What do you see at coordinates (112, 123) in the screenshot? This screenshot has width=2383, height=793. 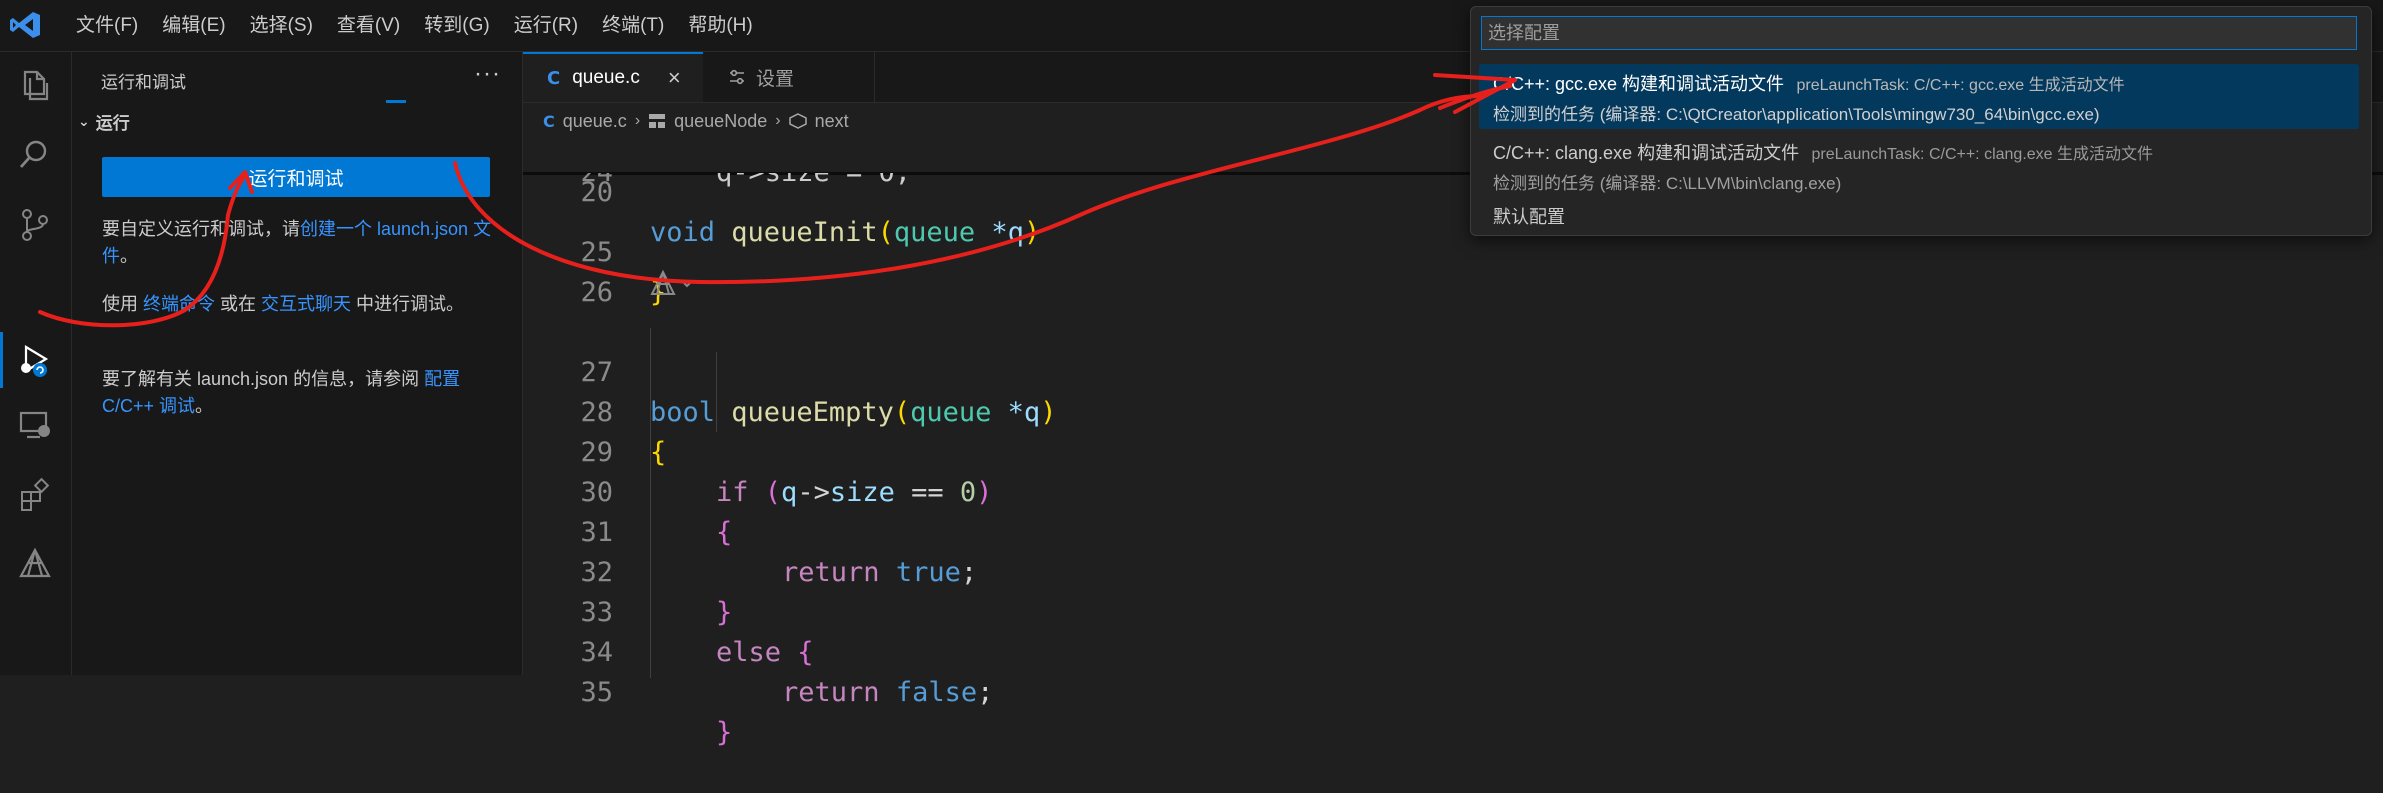 I see `section-label: 运行` at bounding box center [112, 123].